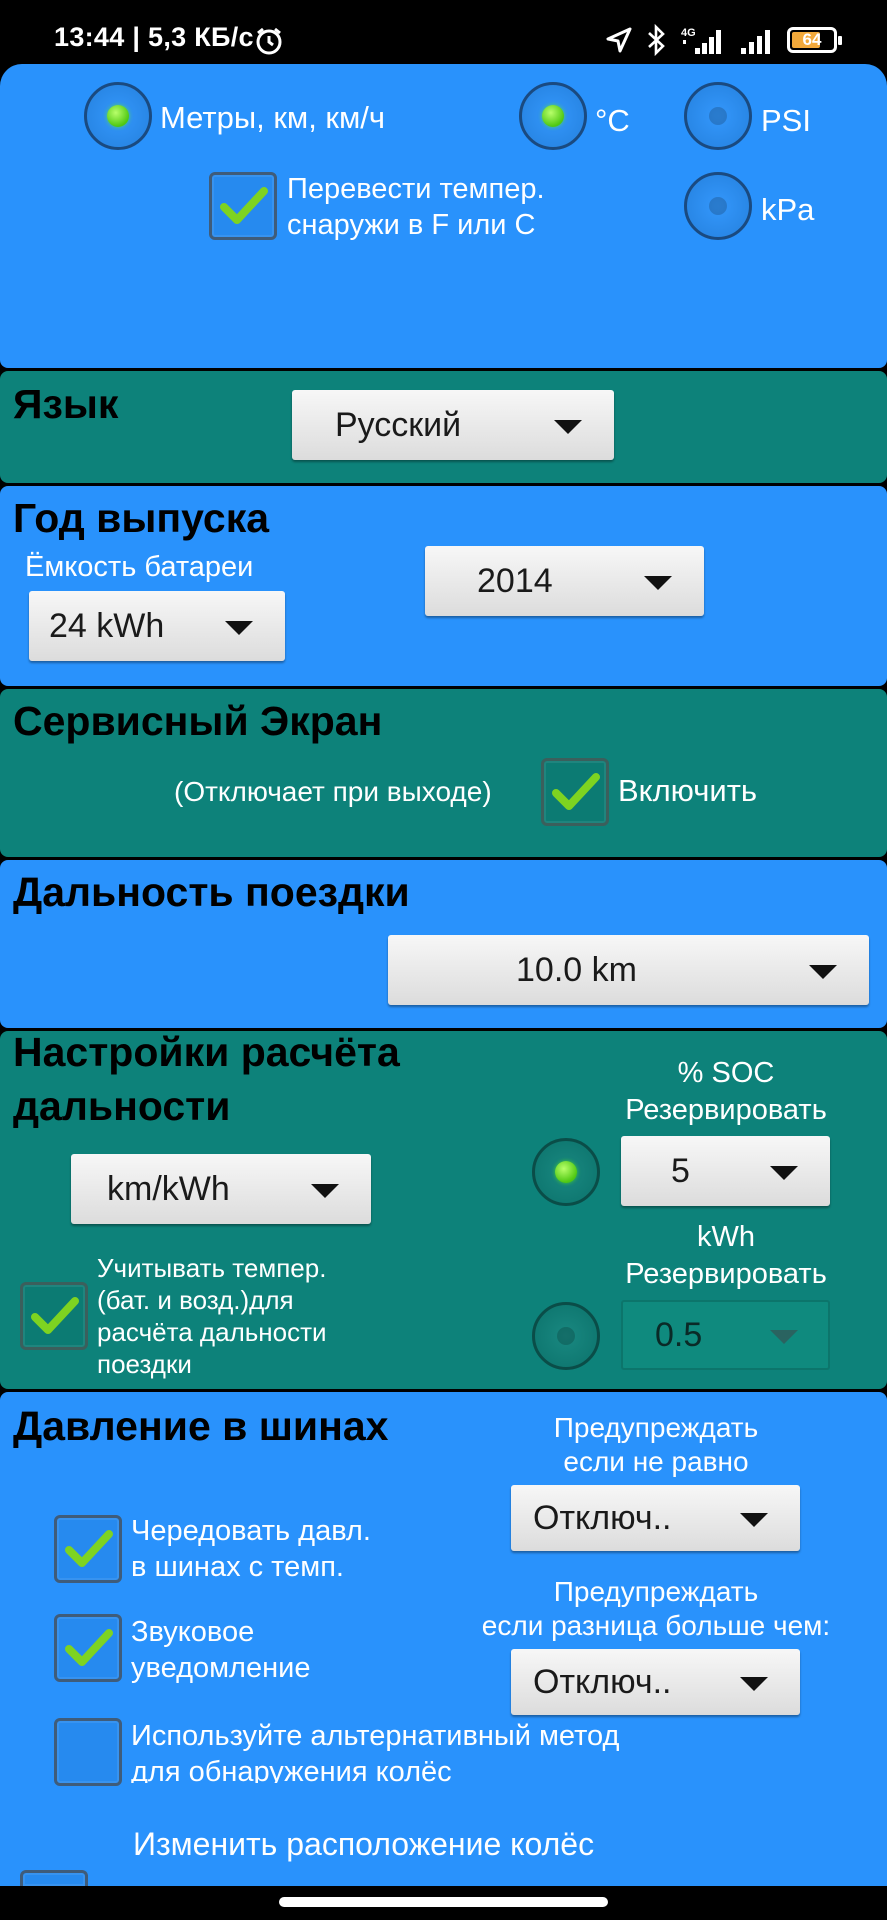 Image resolution: width=887 pixels, height=1920 pixels. What do you see at coordinates (602, 1518) in the screenshot?
I see `warn-unequal-selected: Отключ..` at bounding box center [602, 1518].